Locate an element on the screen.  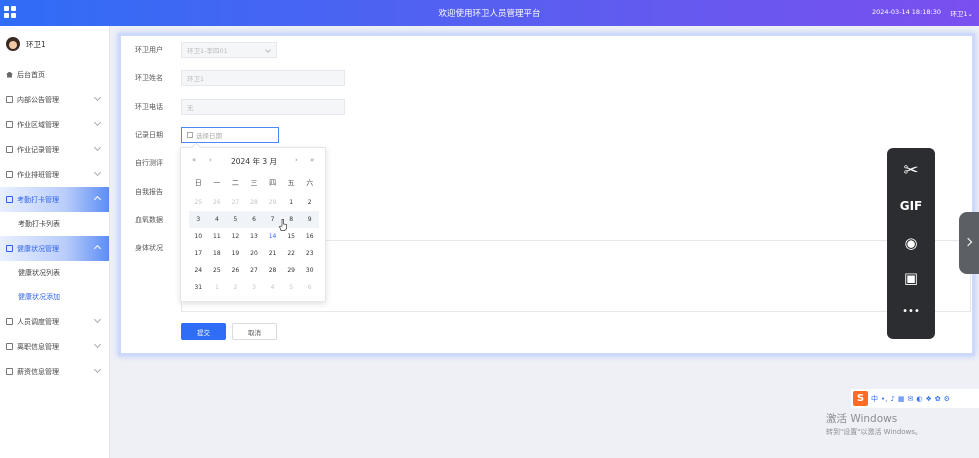
sidebar-item-label: 离职信息管理 is located at coordinates (38, 346).